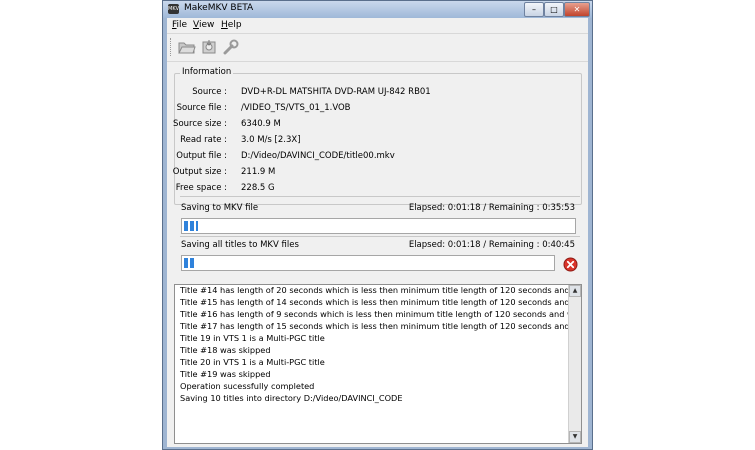 Image resolution: width=755 pixels, height=450 pixels. What do you see at coordinates (203, 25) in the screenshot?
I see `menu-view: View` at bounding box center [203, 25].